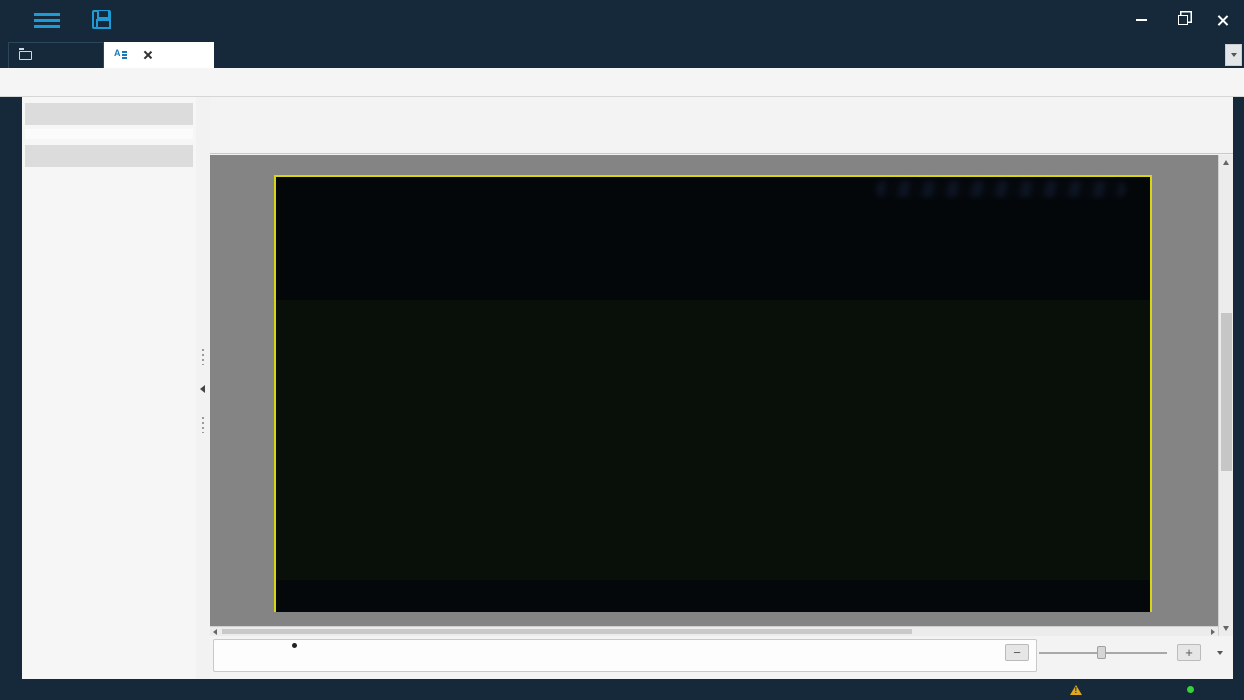 This screenshot has height=700, width=1244. What do you see at coordinates (1226, 162) in the screenshot?
I see `scroll-up-icon` at bounding box center [1226, 162].